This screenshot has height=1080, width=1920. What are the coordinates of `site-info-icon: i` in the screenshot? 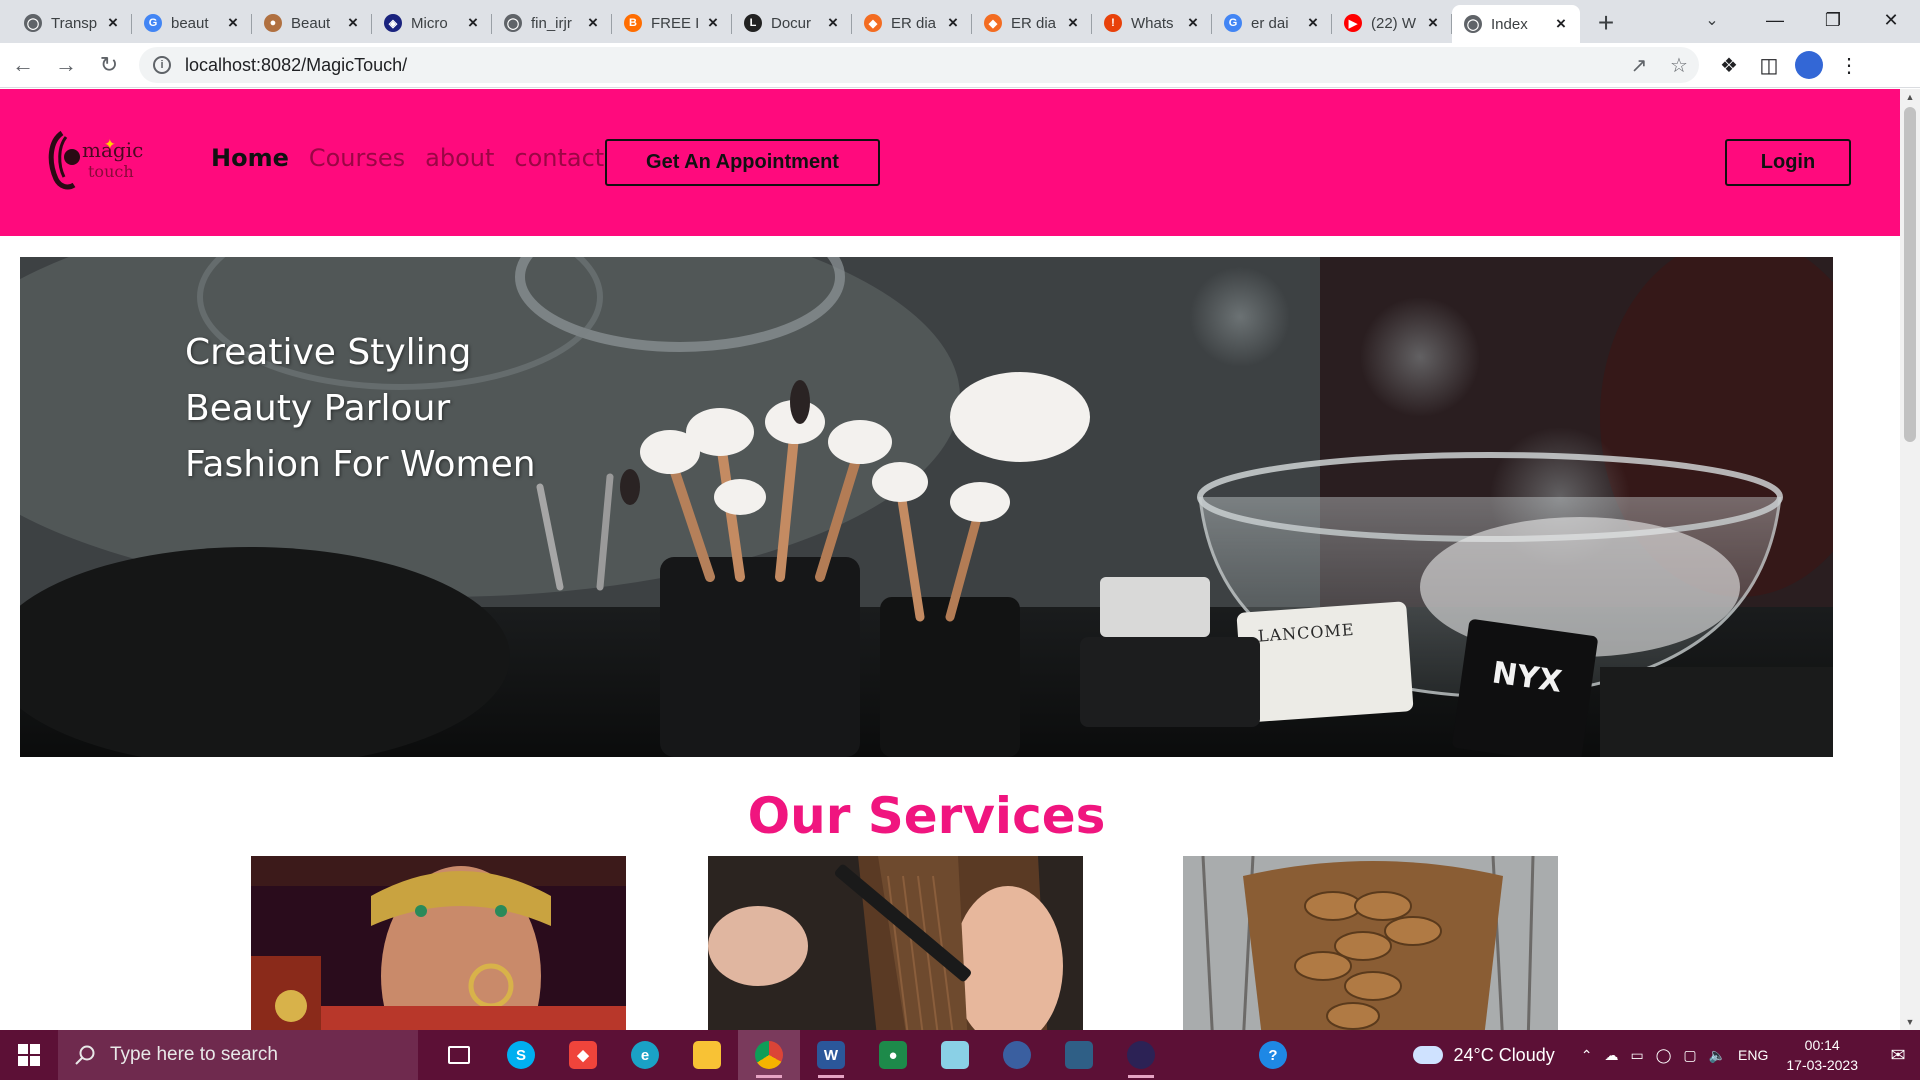 It's located at (162, 65).